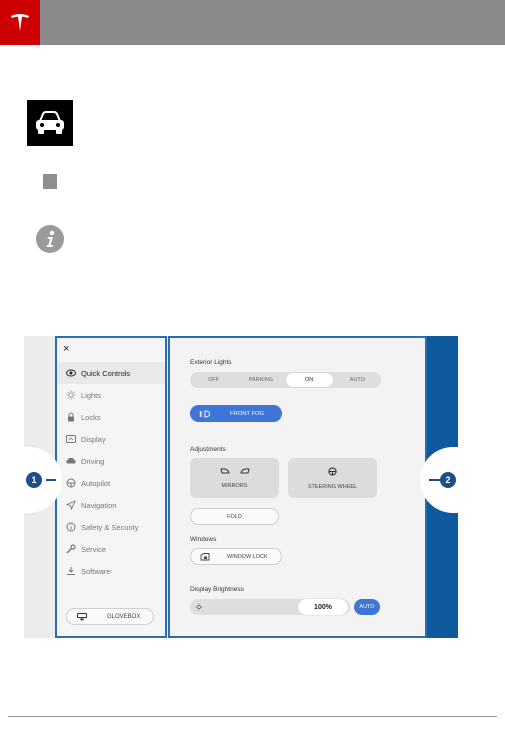  I want to click on windows-title: Windows, so click(203, 539).